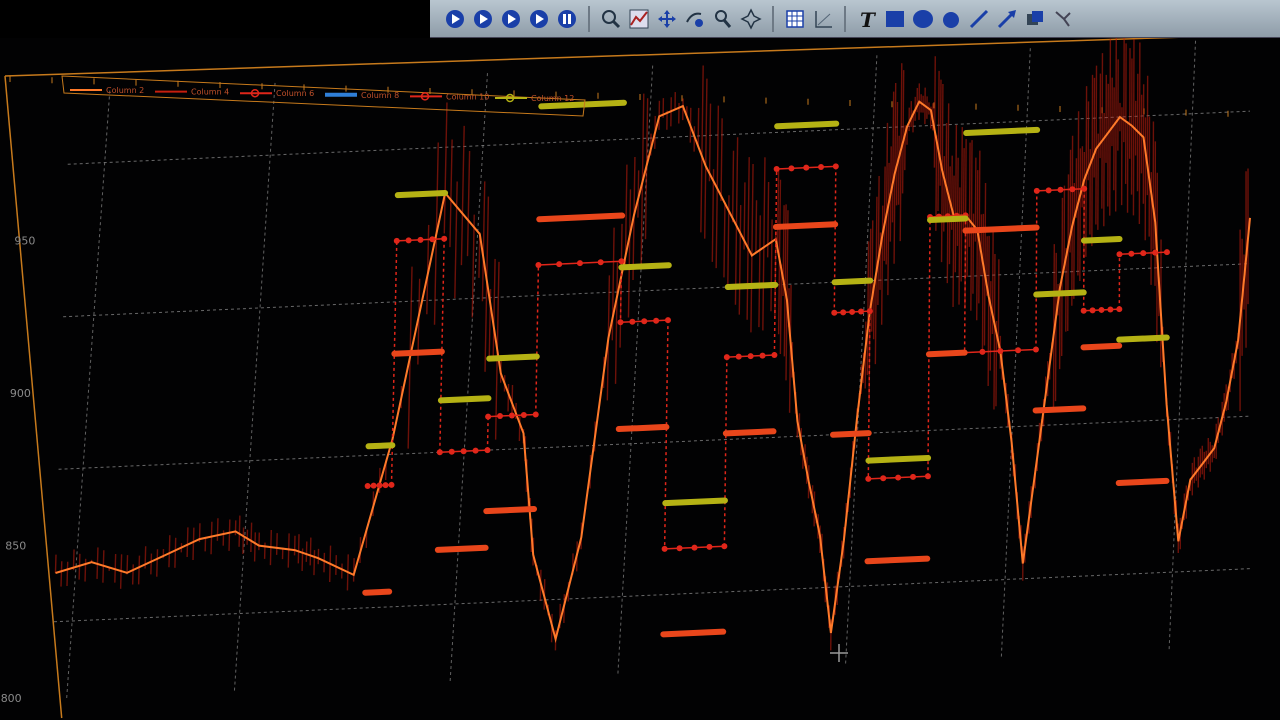  Describe the element at coordinates (567, 19) in the screenshot. I see `pause-circle-icon` at that location.